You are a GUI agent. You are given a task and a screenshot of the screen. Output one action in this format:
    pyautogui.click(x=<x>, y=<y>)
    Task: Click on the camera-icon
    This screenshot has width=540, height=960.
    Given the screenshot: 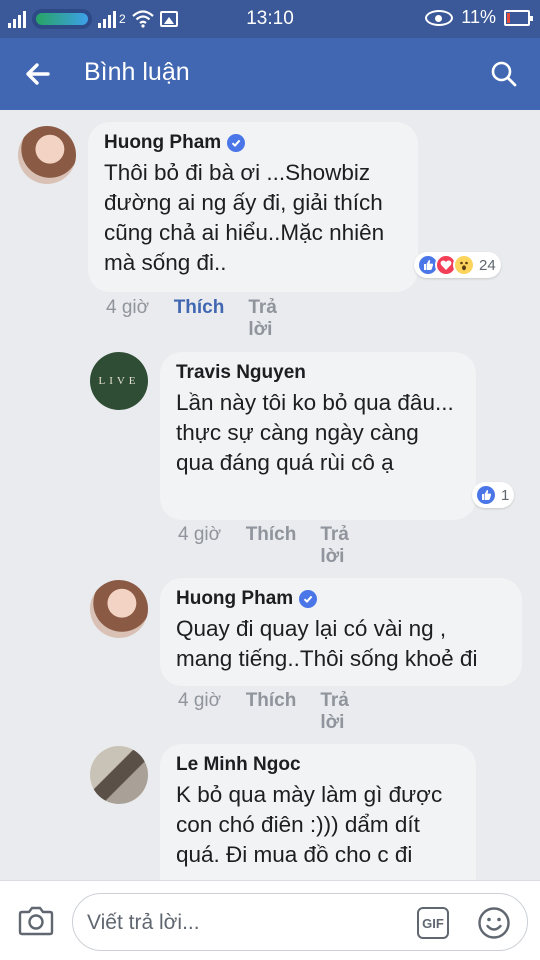 What is the action you would take?
    pyautogui.click(x=36, y=920)
    